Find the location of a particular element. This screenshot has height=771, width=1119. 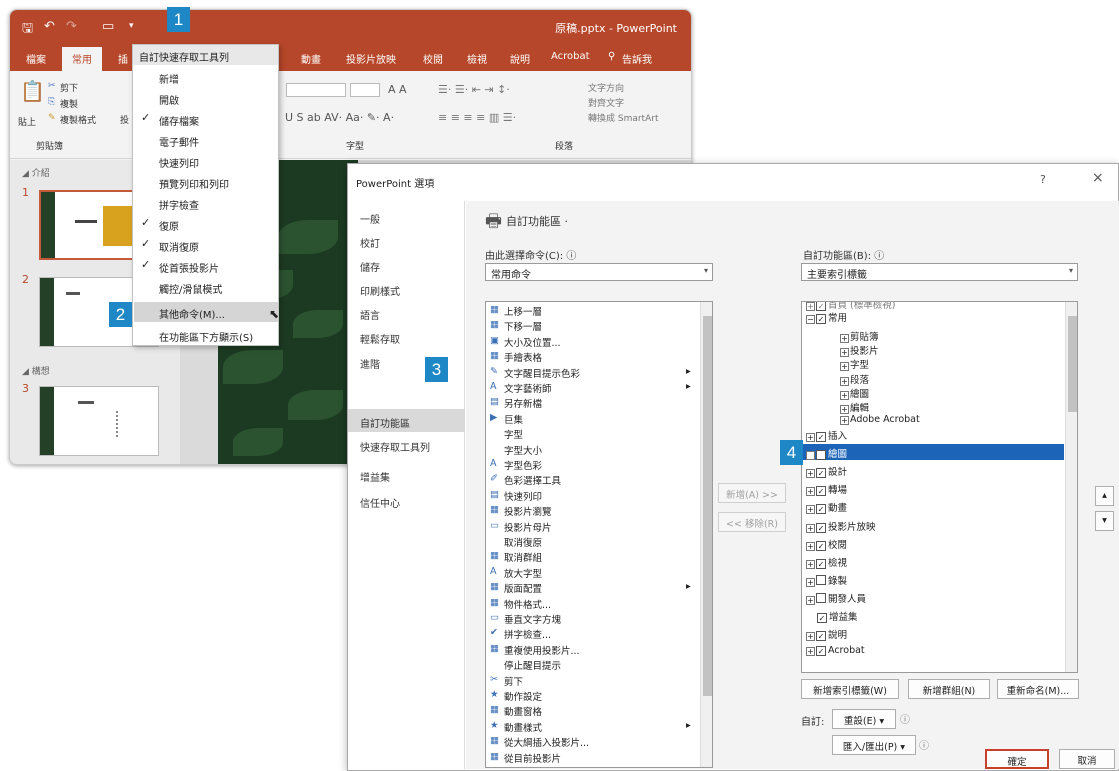

ok-button: 確定 is located at coordinates (1017, 759).